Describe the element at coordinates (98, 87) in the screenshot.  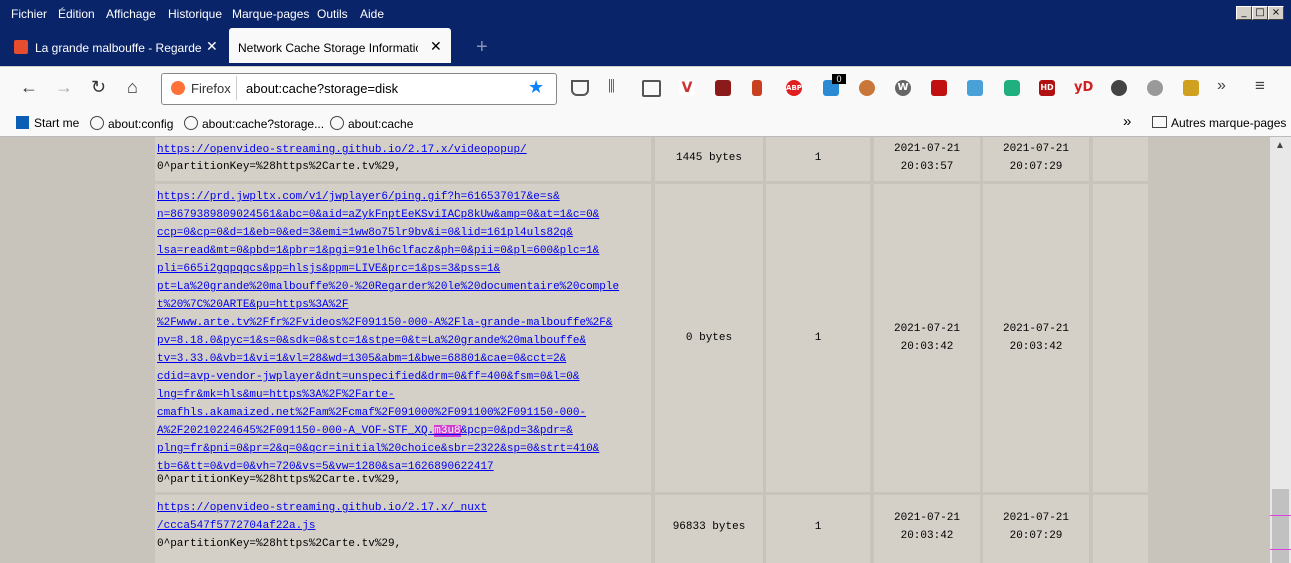
I see `reload-icon: ↻` at that location.